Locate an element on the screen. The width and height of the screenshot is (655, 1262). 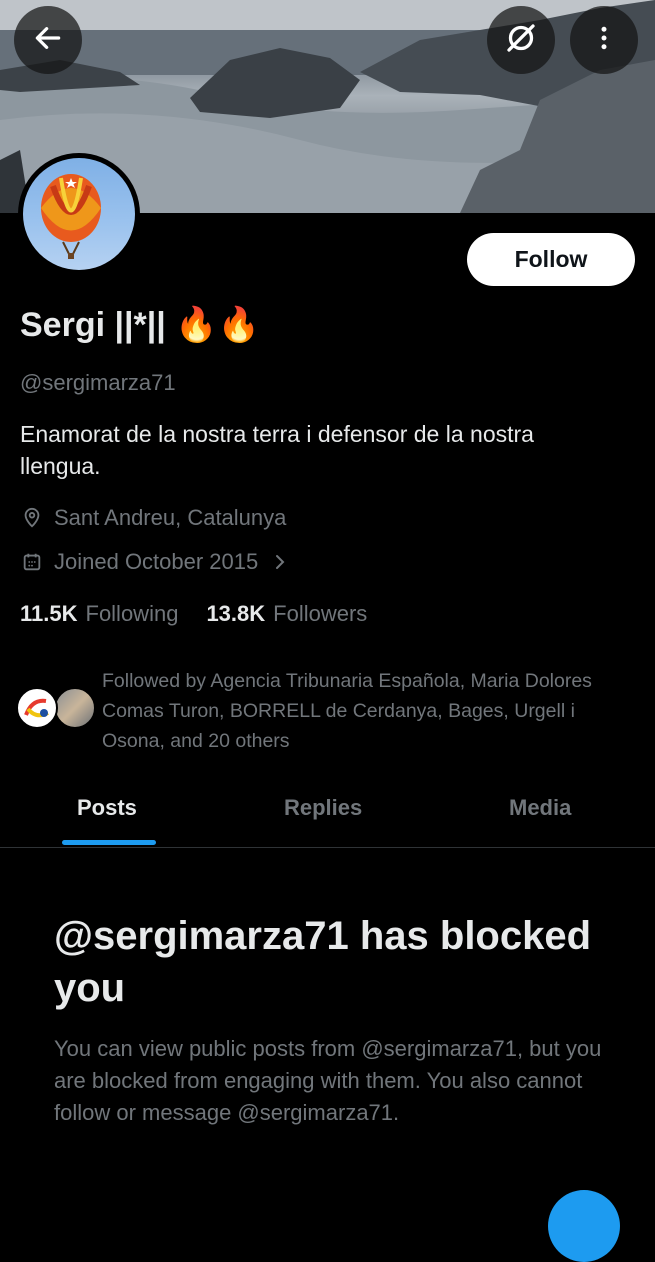
back-button is located at coordinates (48, 40).